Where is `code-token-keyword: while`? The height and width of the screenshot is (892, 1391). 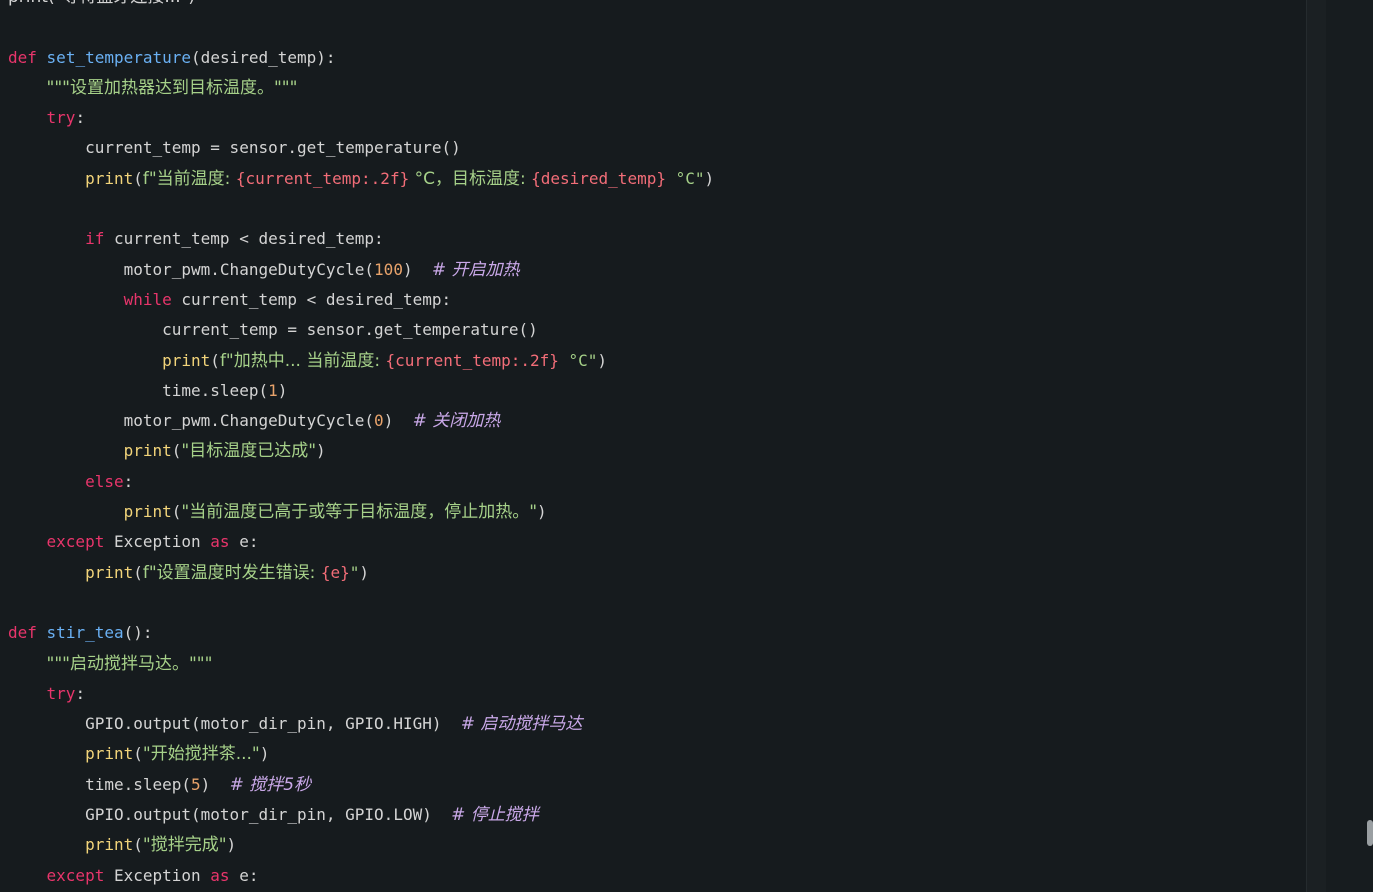
code-token-keyword: while is located at coordinates (147, 299).